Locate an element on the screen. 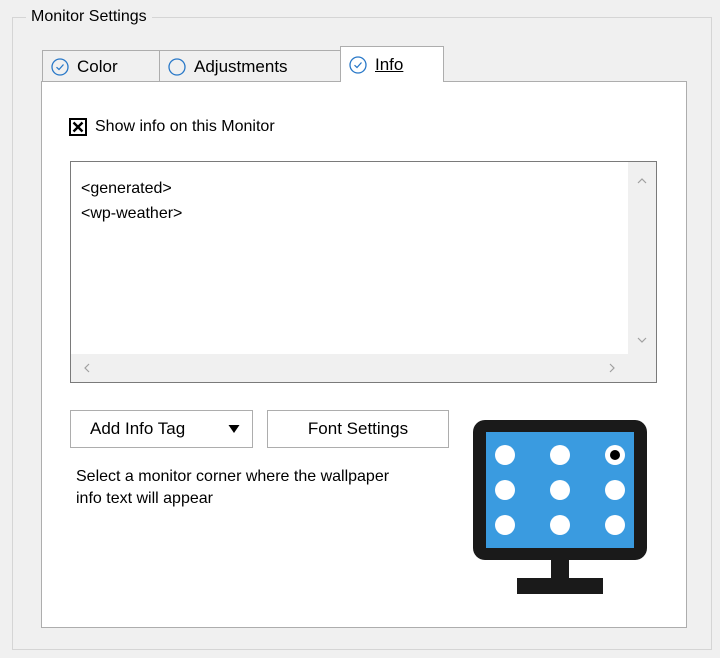 The image size is (720, 658). tab-info-label: Info is located at coordinates (389, 64).